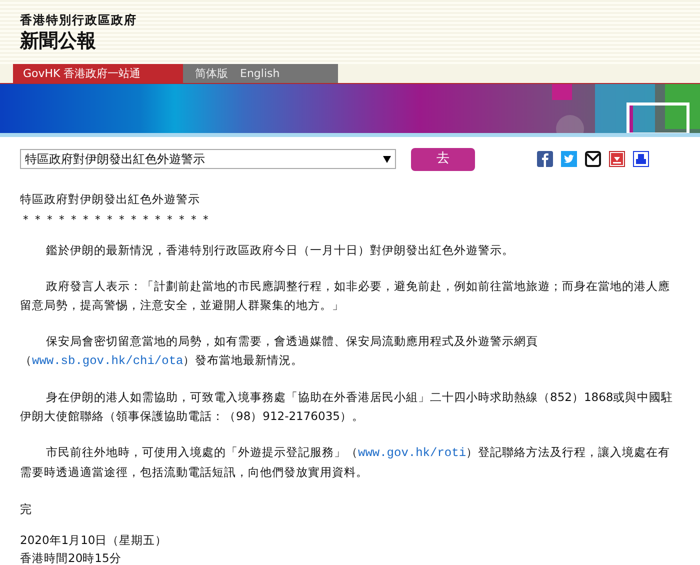 The height and width of the screenshot is (565, 700). What do you see at coordinates (347, 407) in the screenshot?
I see `article-paragraph: 身在伊朗的港人如需協助，可致電入境事務處「協助在外香港居民小組」二十四小時求助熱線（852）1868或與中國駐伊朗大使館聯絡（領事保護協助電話：（98）912-2176035）。` at bounding box center [347, 407].